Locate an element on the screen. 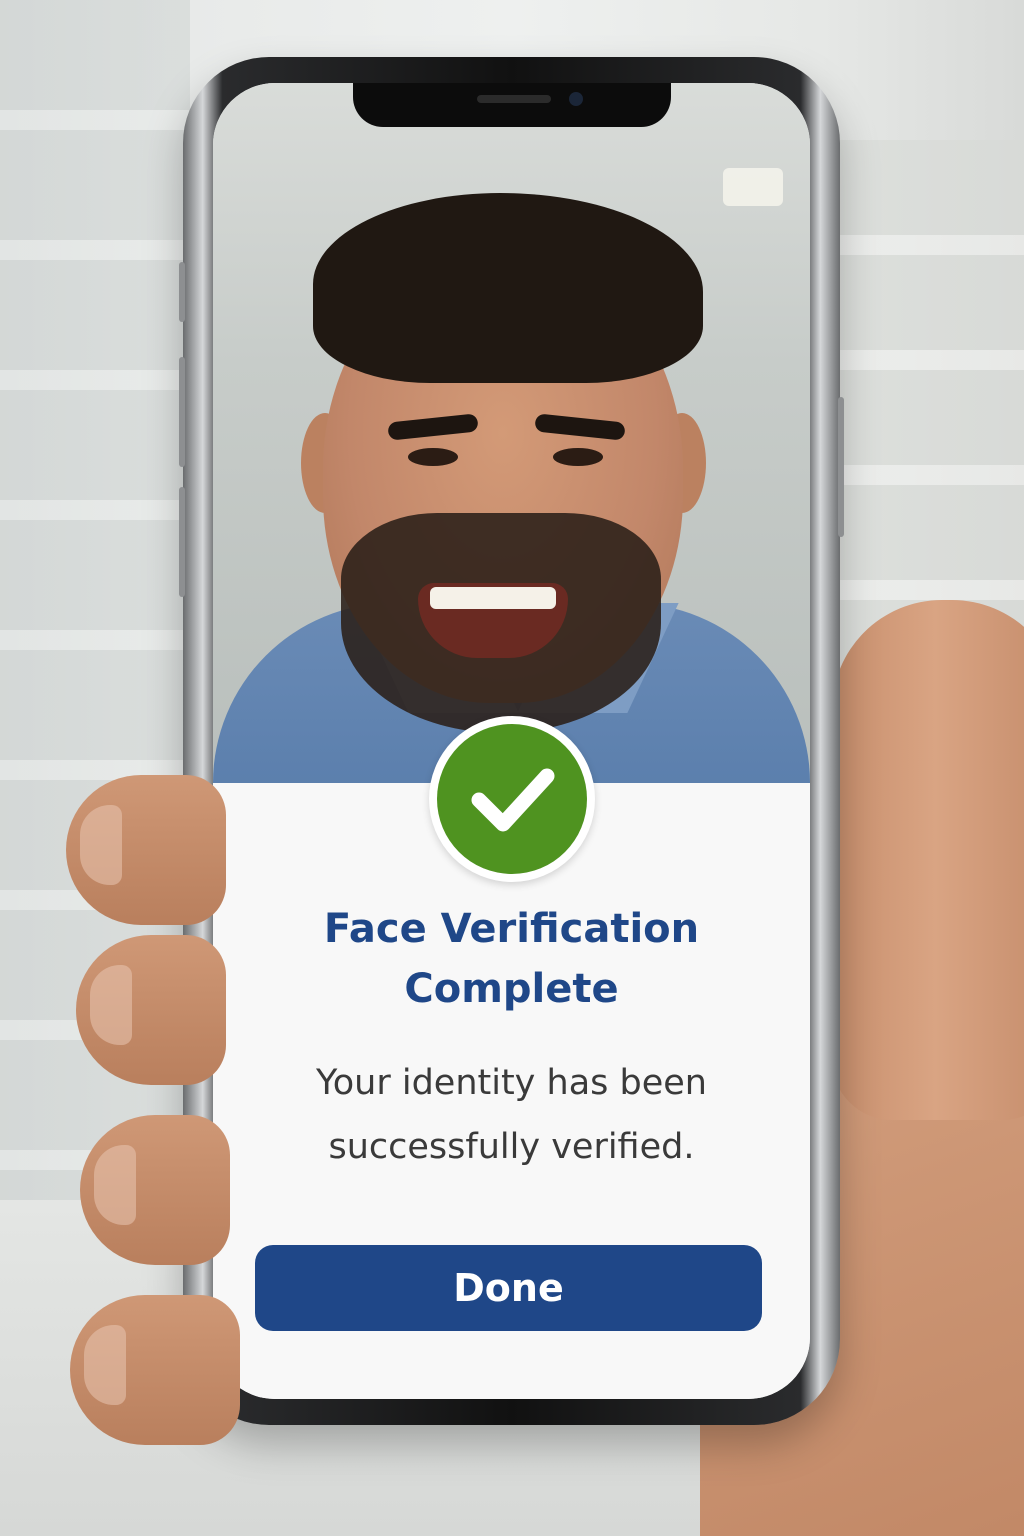 The image size is (1024, 1536). mute-switch is located at coordinates (182, 292).